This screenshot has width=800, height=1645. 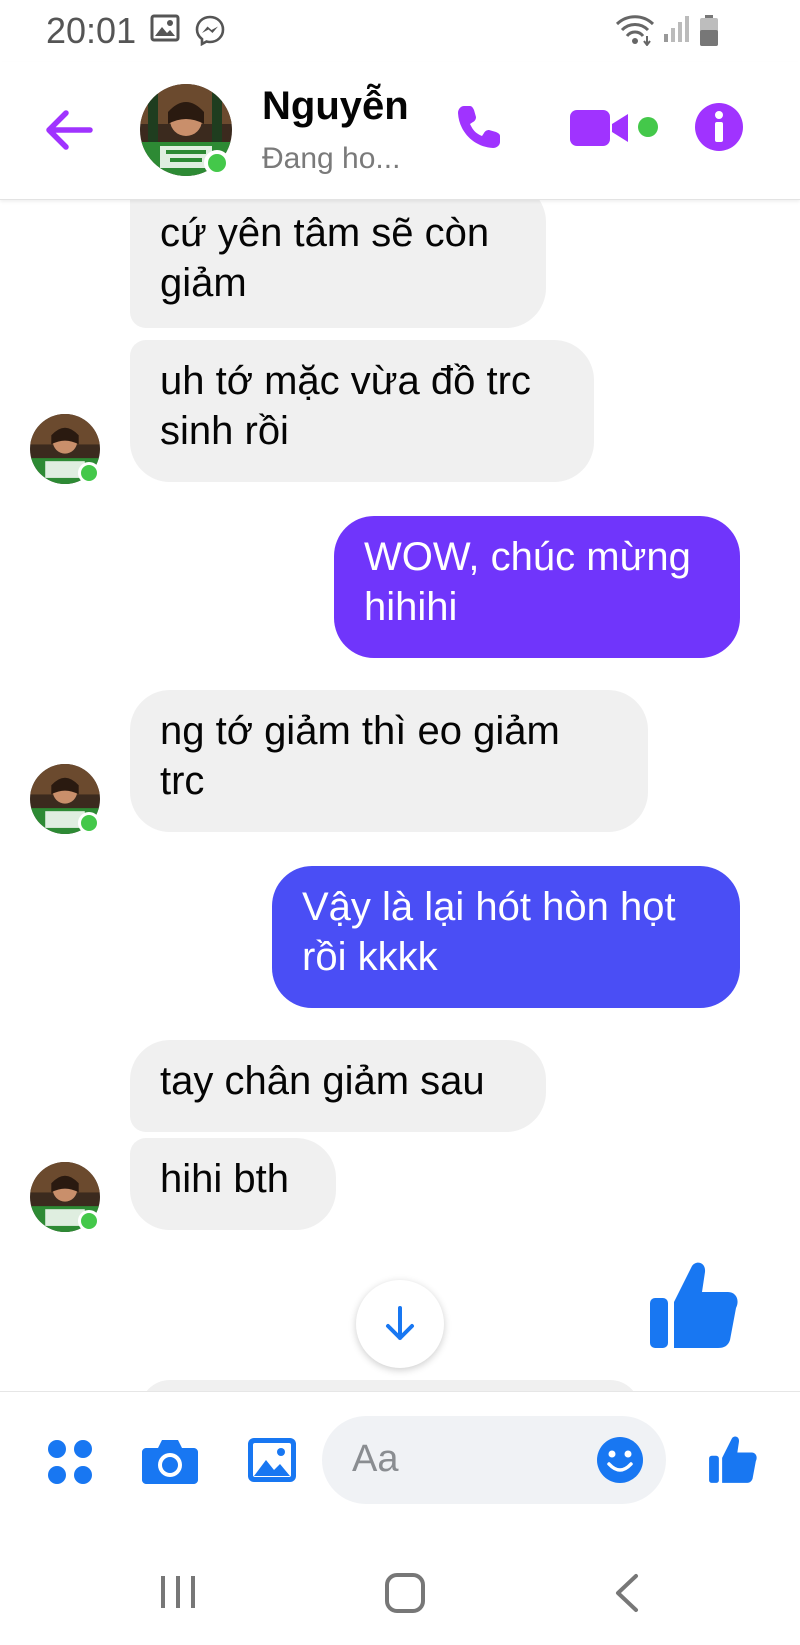 What do you see at coordinates (719, 127) in the screenshot?
I see `info-icon` at bounding box center [719, 127].